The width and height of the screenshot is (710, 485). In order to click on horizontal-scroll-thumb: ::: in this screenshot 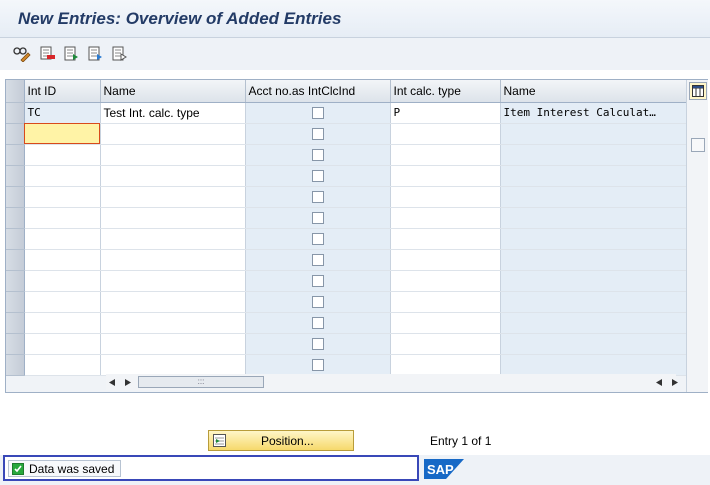, I will do `click(201, 382)`.